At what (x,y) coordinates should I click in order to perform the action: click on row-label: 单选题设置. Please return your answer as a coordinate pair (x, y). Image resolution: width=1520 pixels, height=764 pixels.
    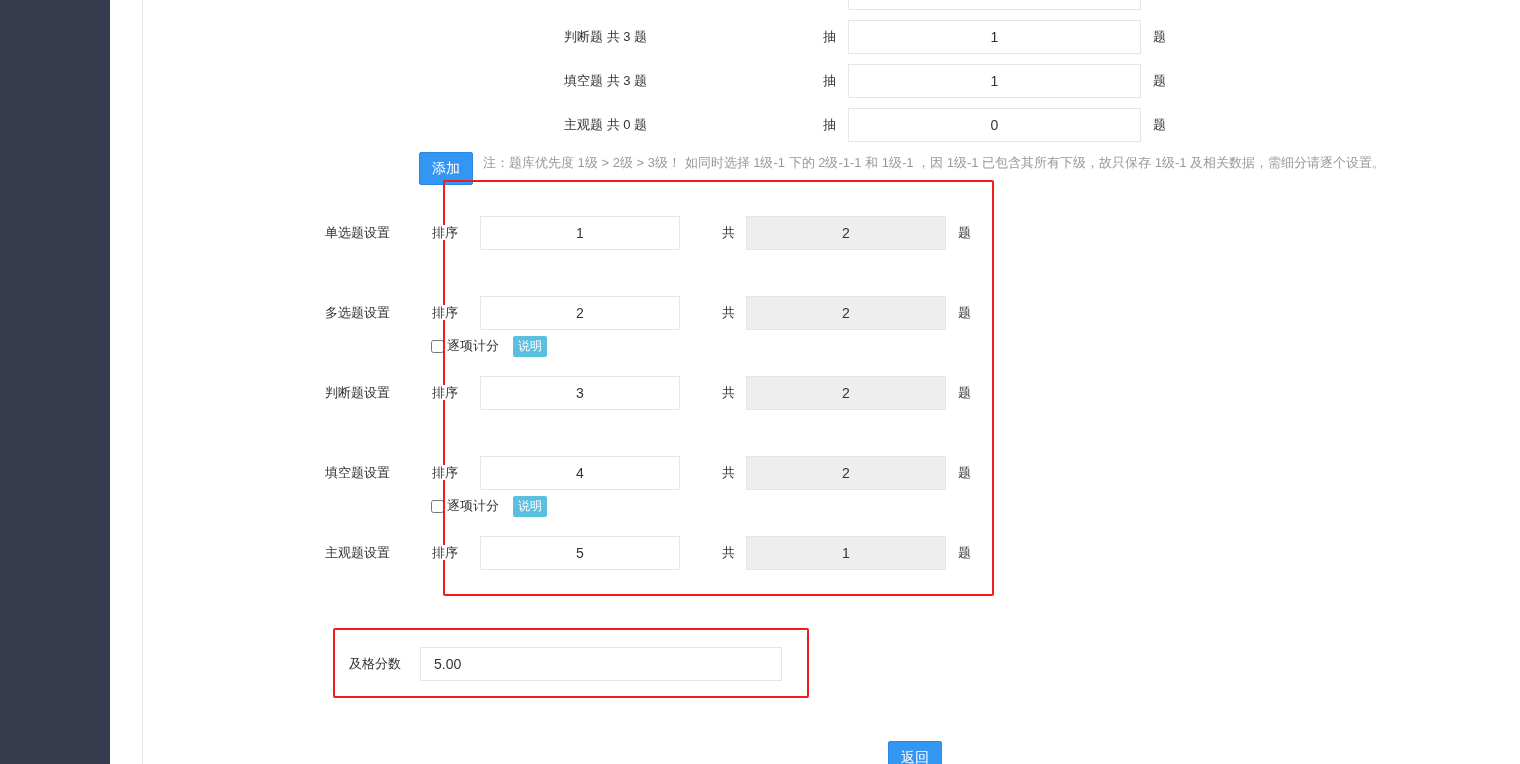
    Looking at the image, I should click on (358, 233).